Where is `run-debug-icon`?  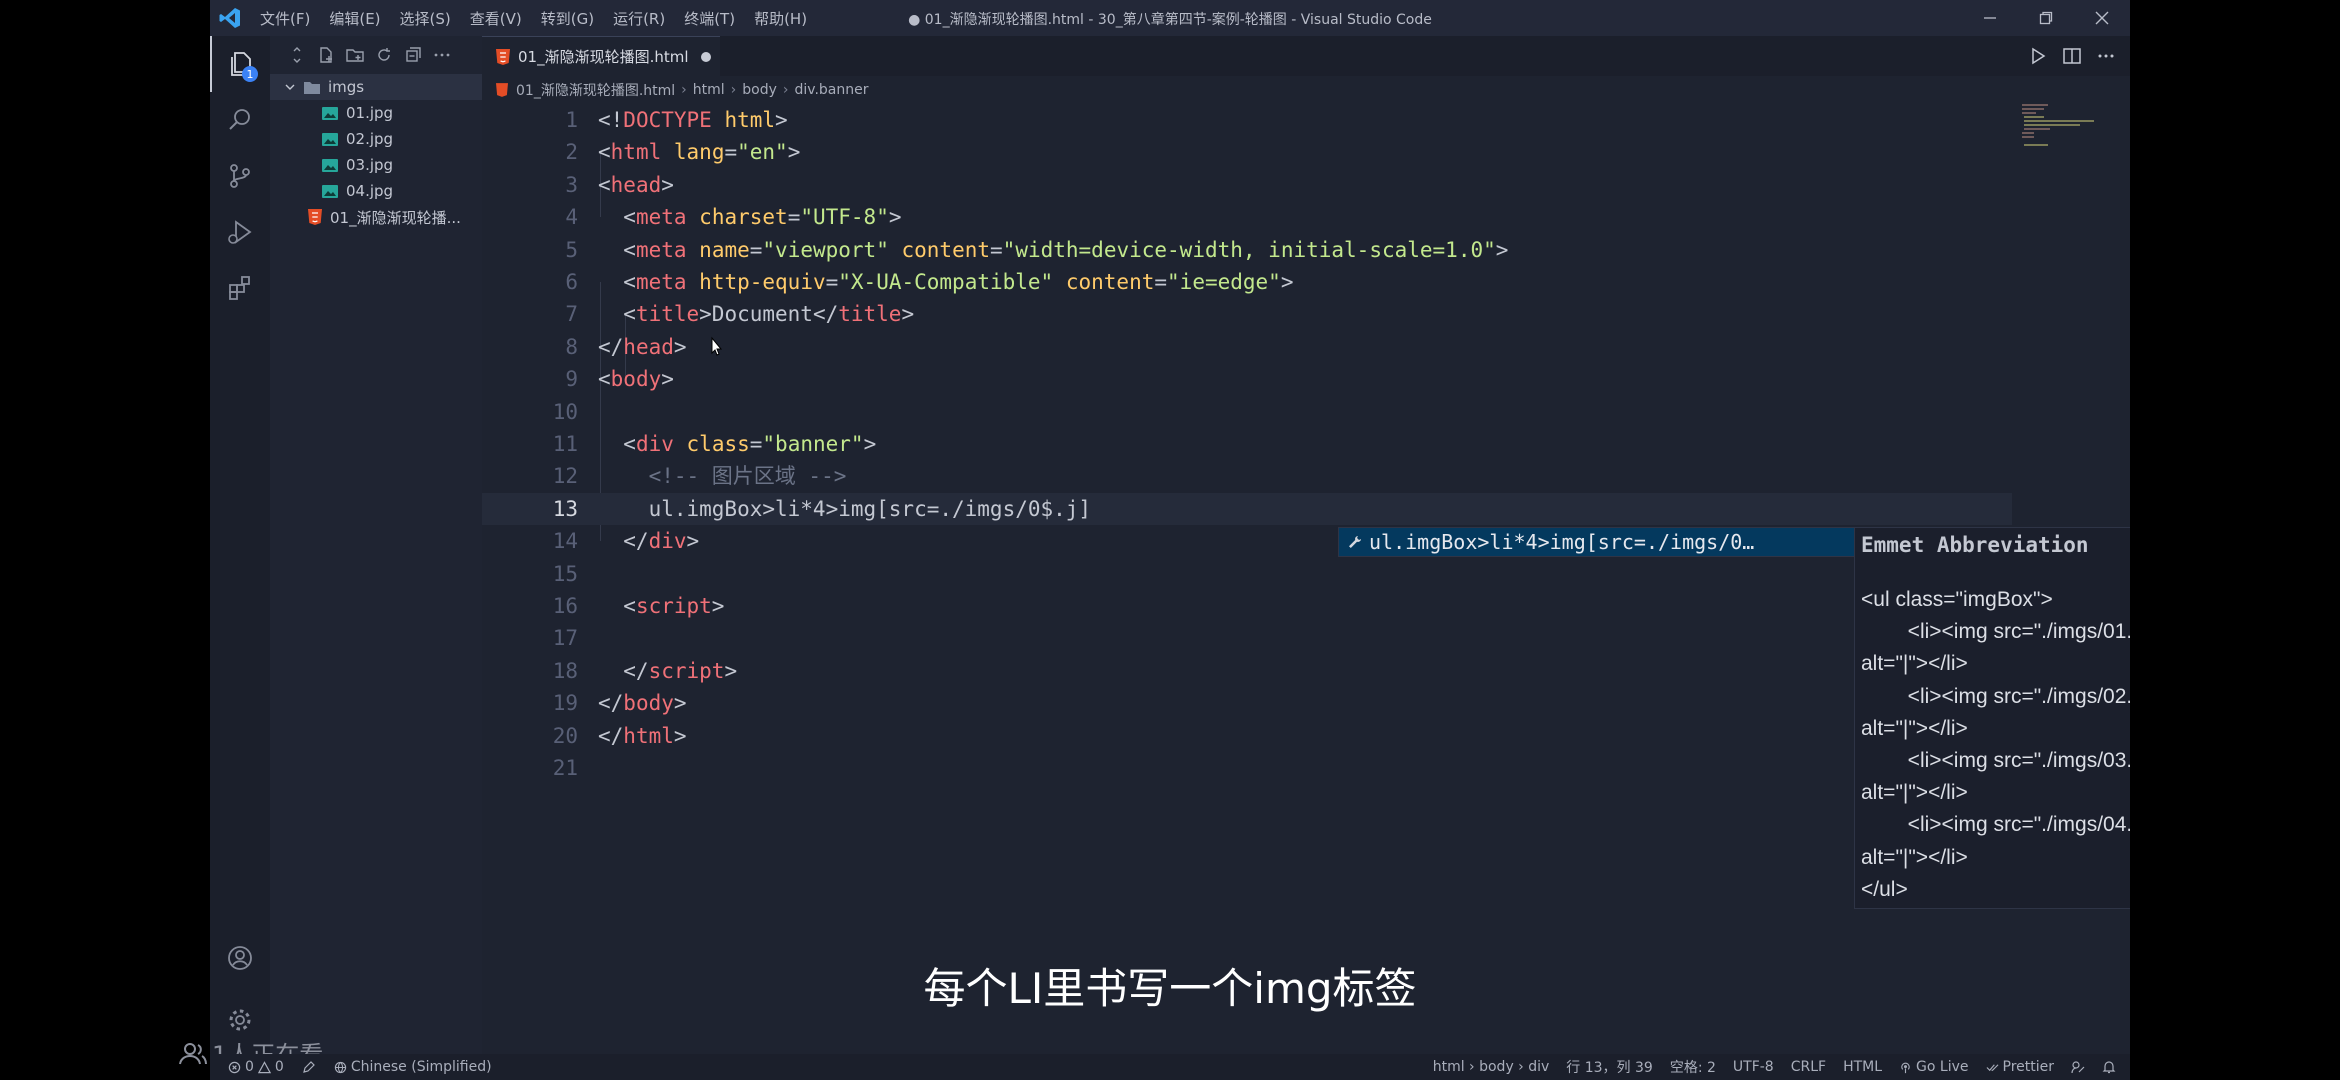 run-debug-icon is located at coordinates (240, 232).